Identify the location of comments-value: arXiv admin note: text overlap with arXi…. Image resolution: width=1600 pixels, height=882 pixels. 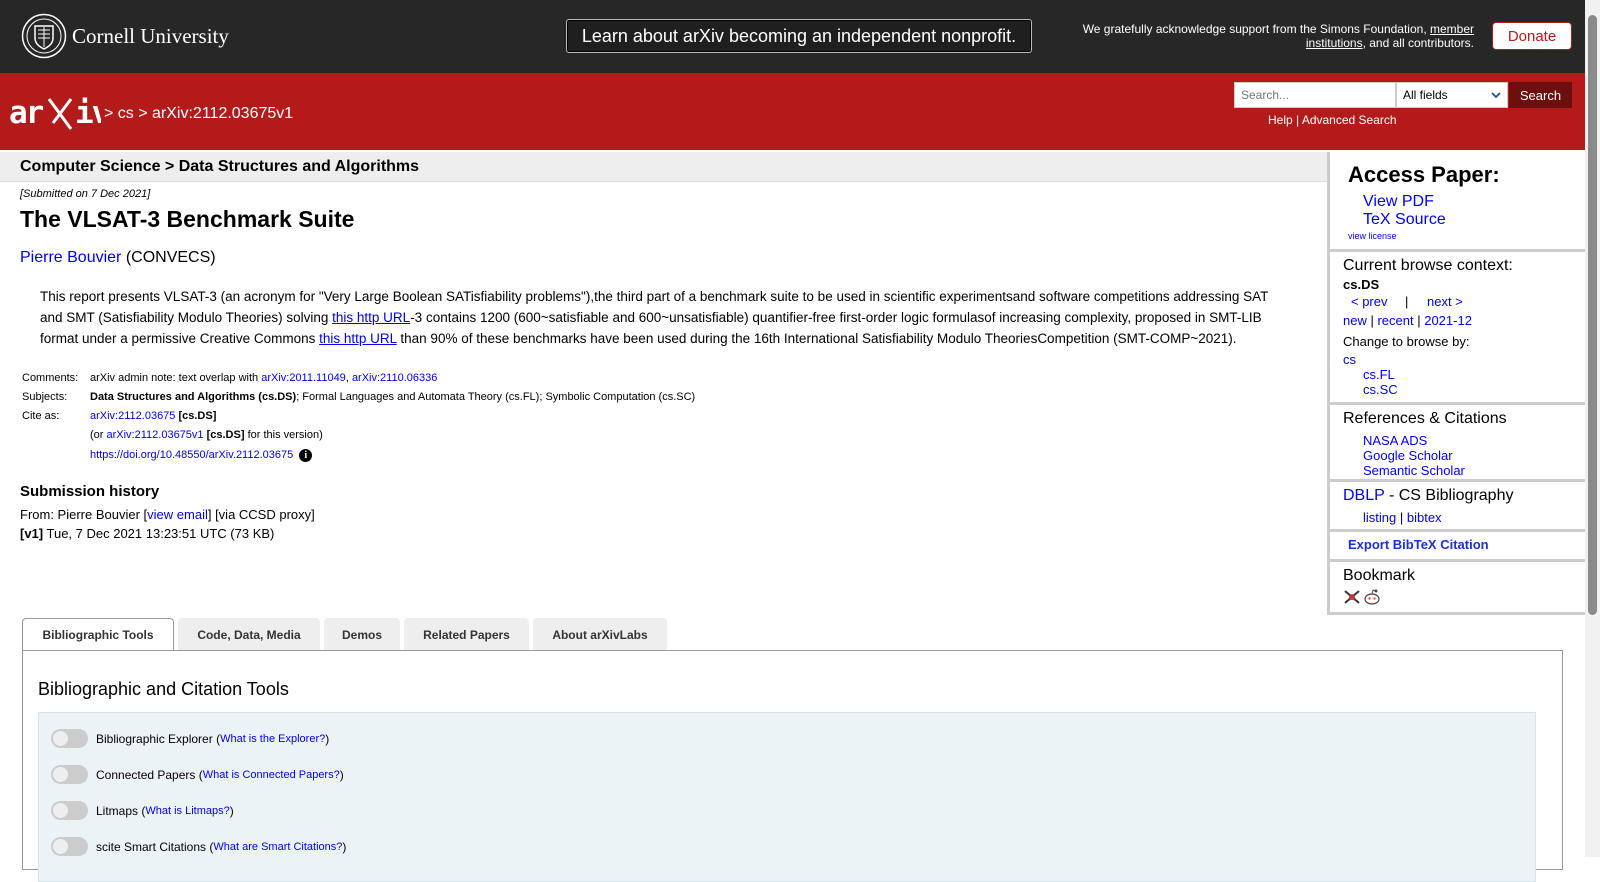
(263, 378).